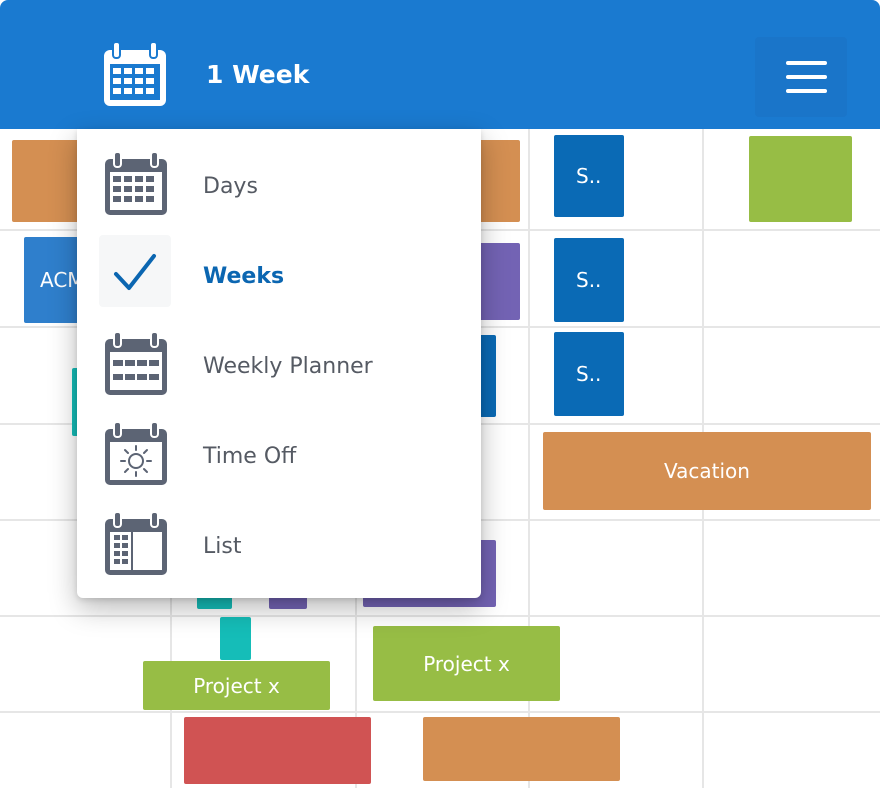 The image size is (880, 788). What do you see at coordinates (136, 363) in the screenshot?
I see `calendar-weekly-planner-icon` at bounding box center [136, 363].